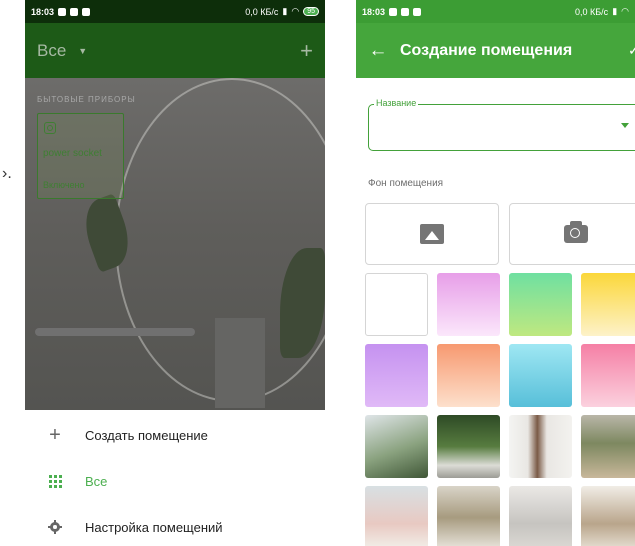 The width and height of the screenshot is (635, 546). Describe the element at coordinates (486, 50) in the screenshot. I see `page-title: Создание помещения` at that location.